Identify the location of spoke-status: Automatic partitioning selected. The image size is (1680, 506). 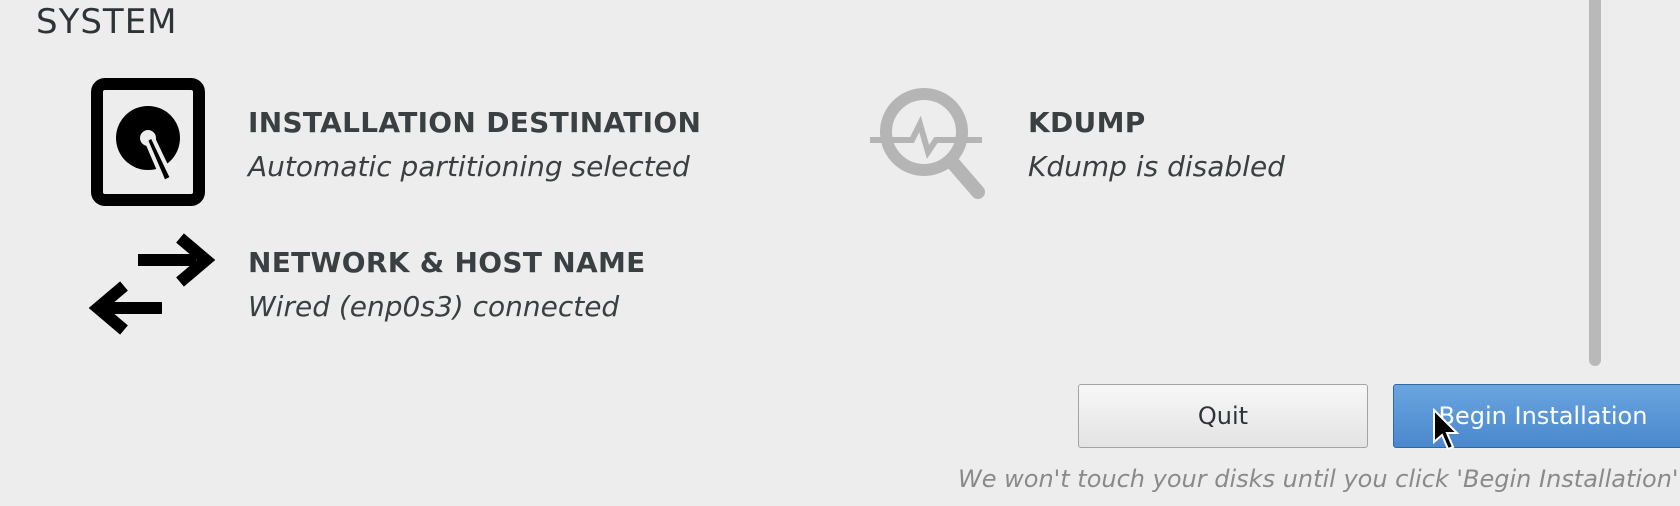
(469, 166).